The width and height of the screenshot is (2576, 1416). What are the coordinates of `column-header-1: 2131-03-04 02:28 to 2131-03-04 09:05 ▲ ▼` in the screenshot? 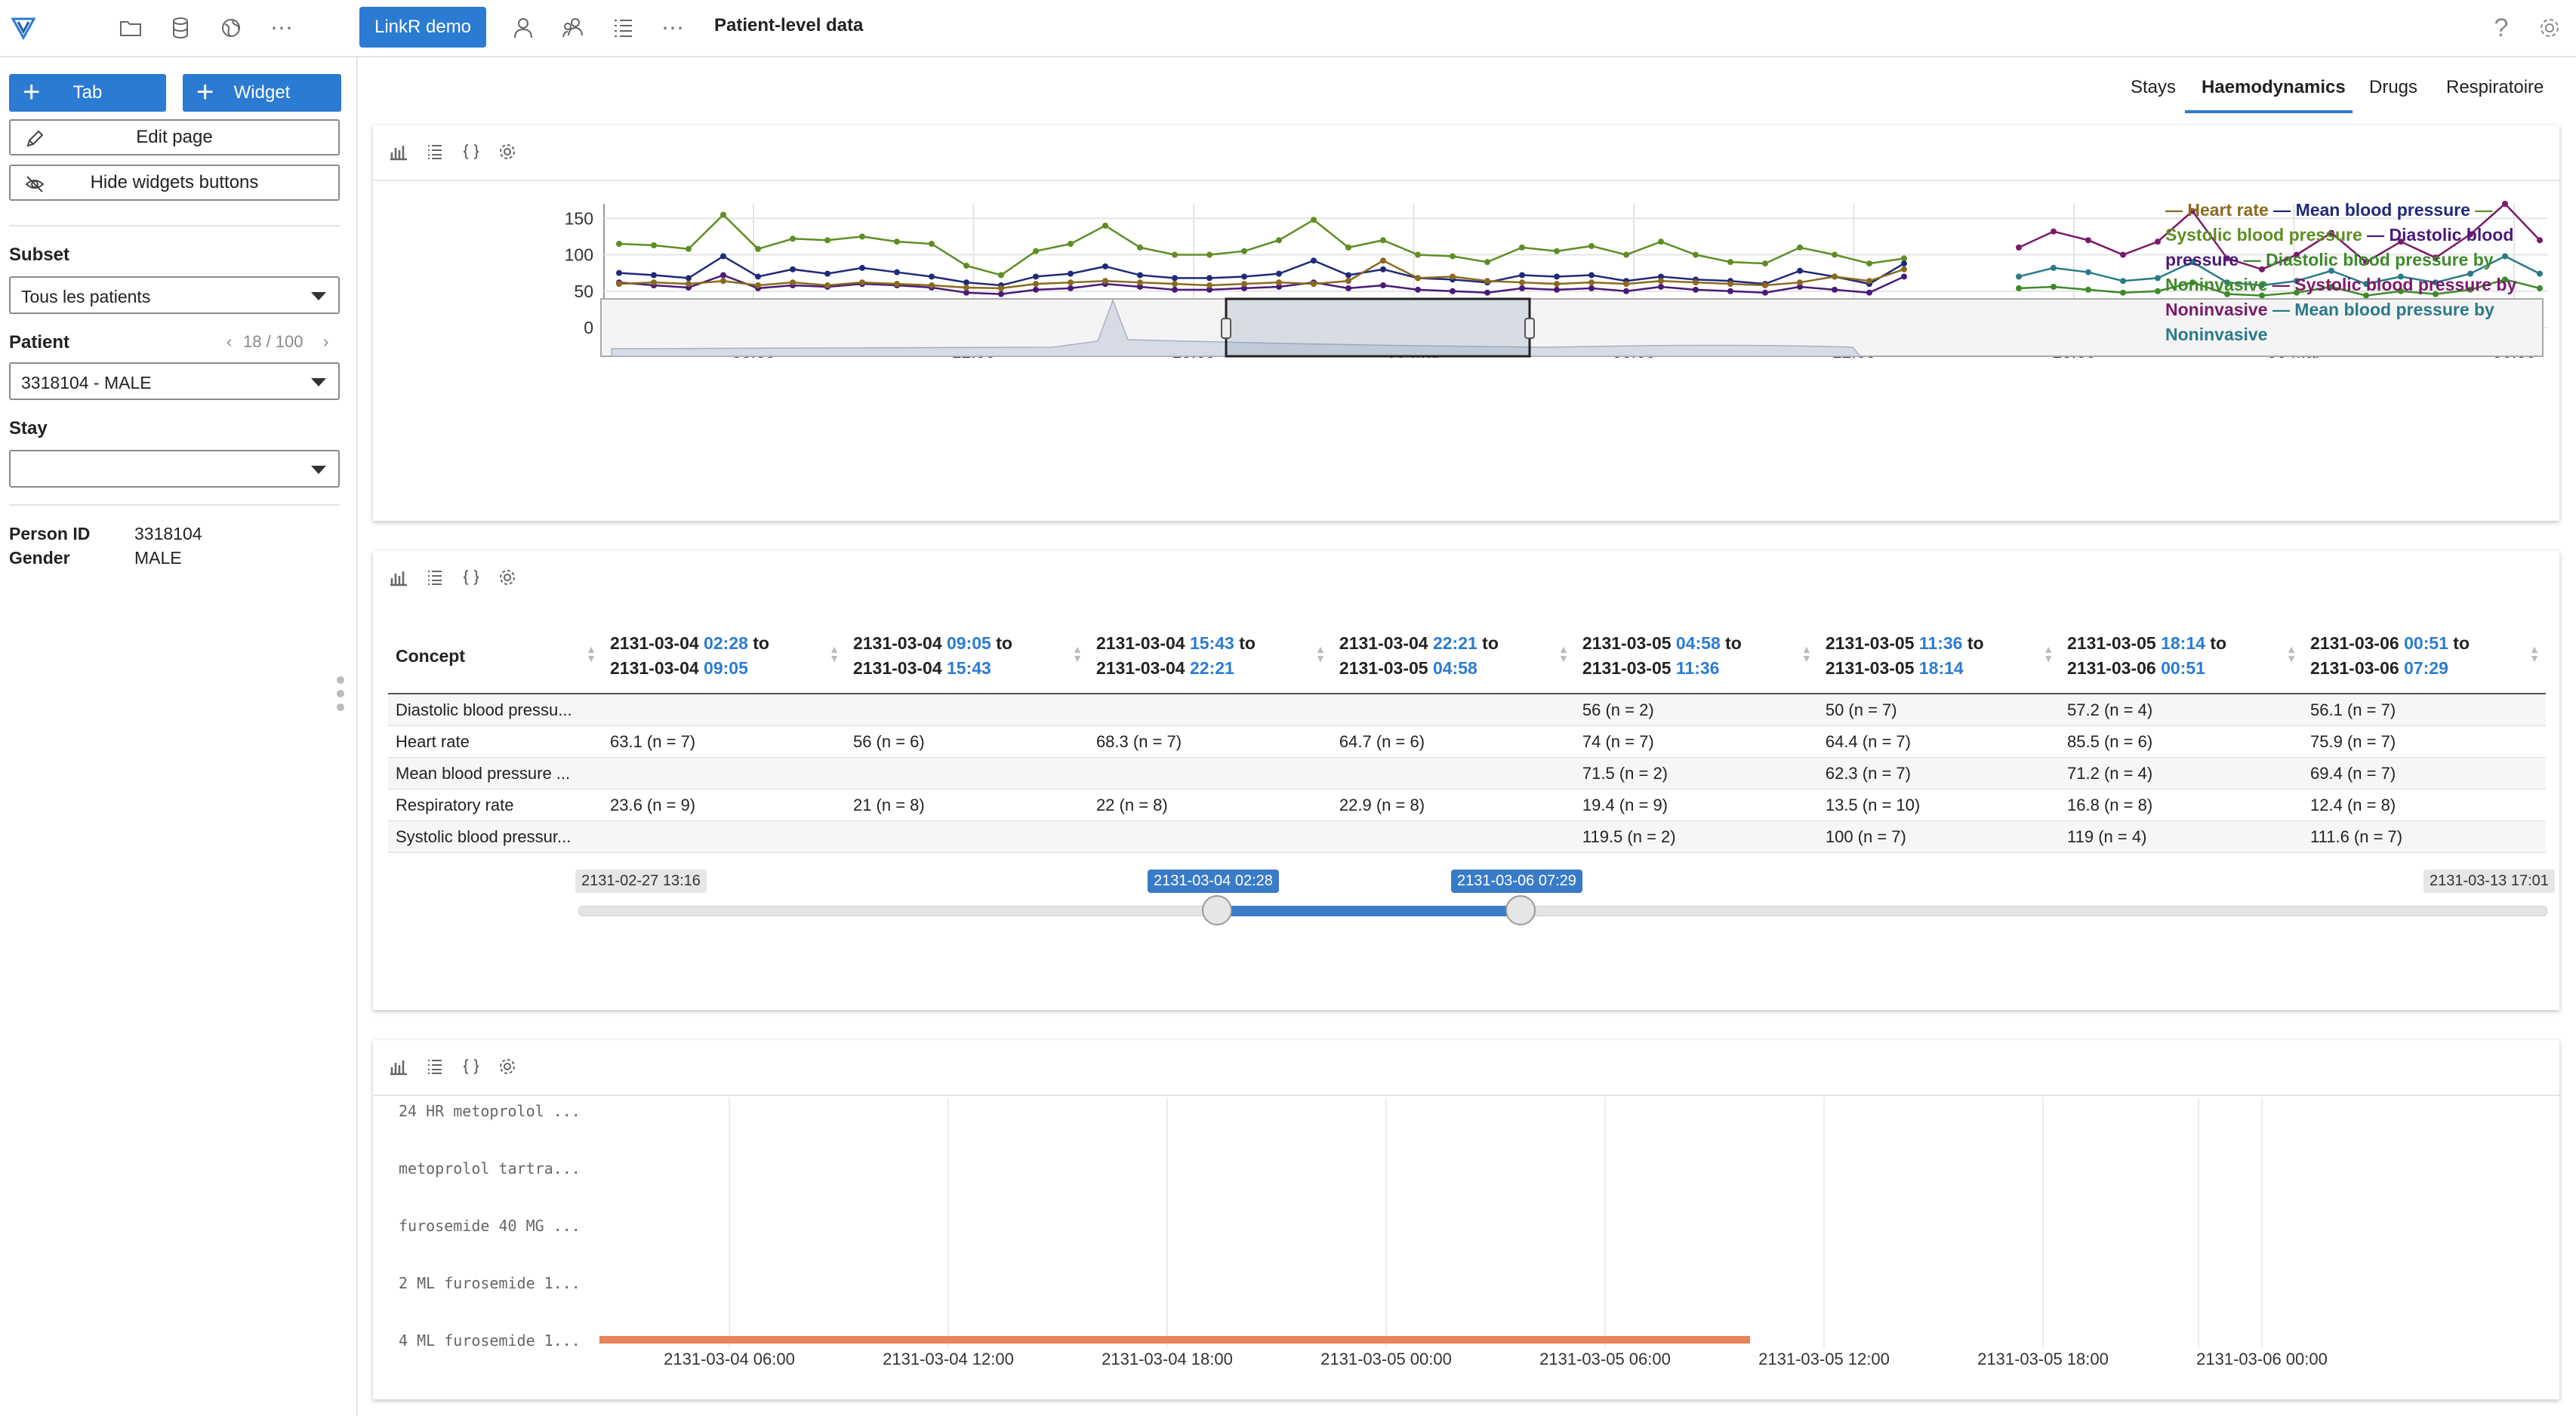 It's located at (724, 656).